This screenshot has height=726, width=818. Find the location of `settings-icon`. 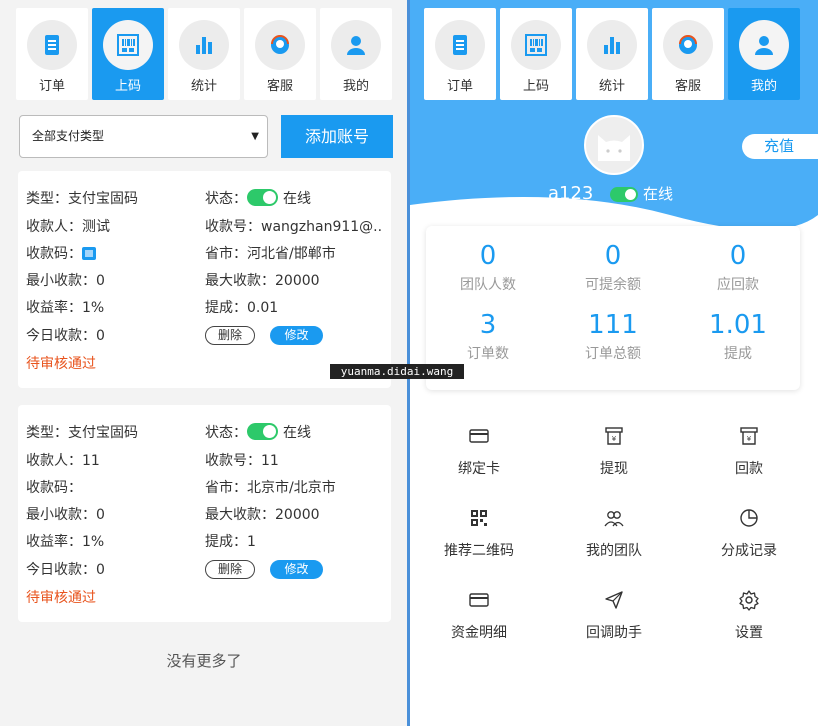

settings-icon is located at coordinates (749, 600).